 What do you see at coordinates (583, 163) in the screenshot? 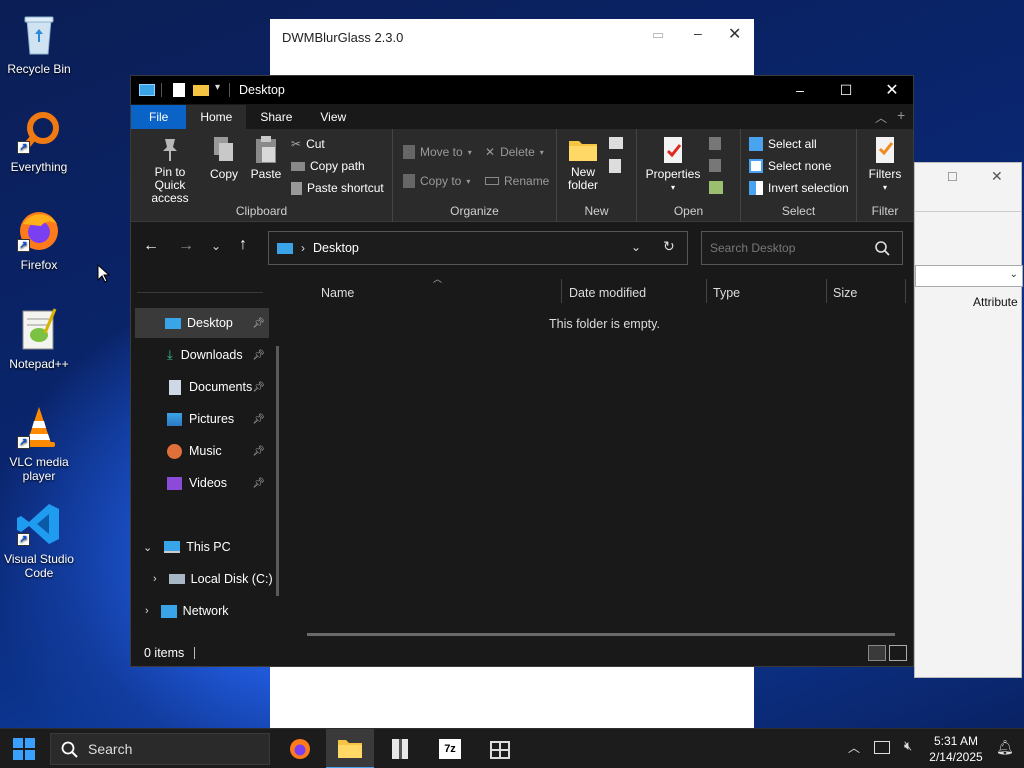
I see `new-folder-button: New folder` at bounding box center [583, 163].